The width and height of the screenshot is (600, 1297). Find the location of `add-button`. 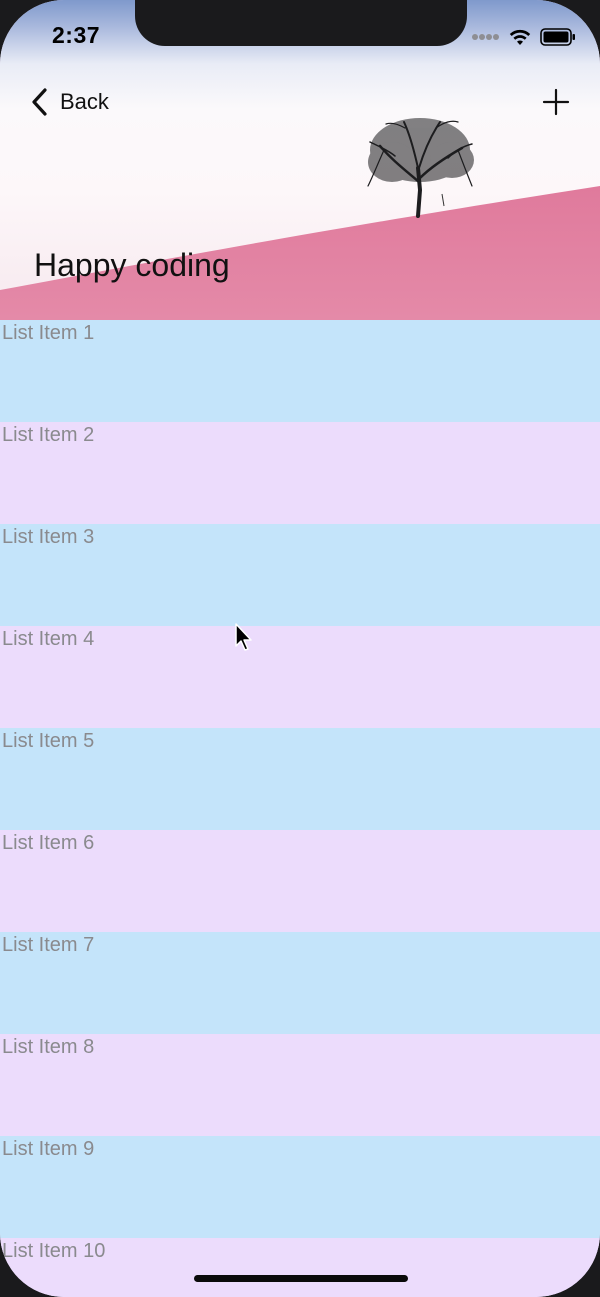

add-button is located at coordinates (556, 102).